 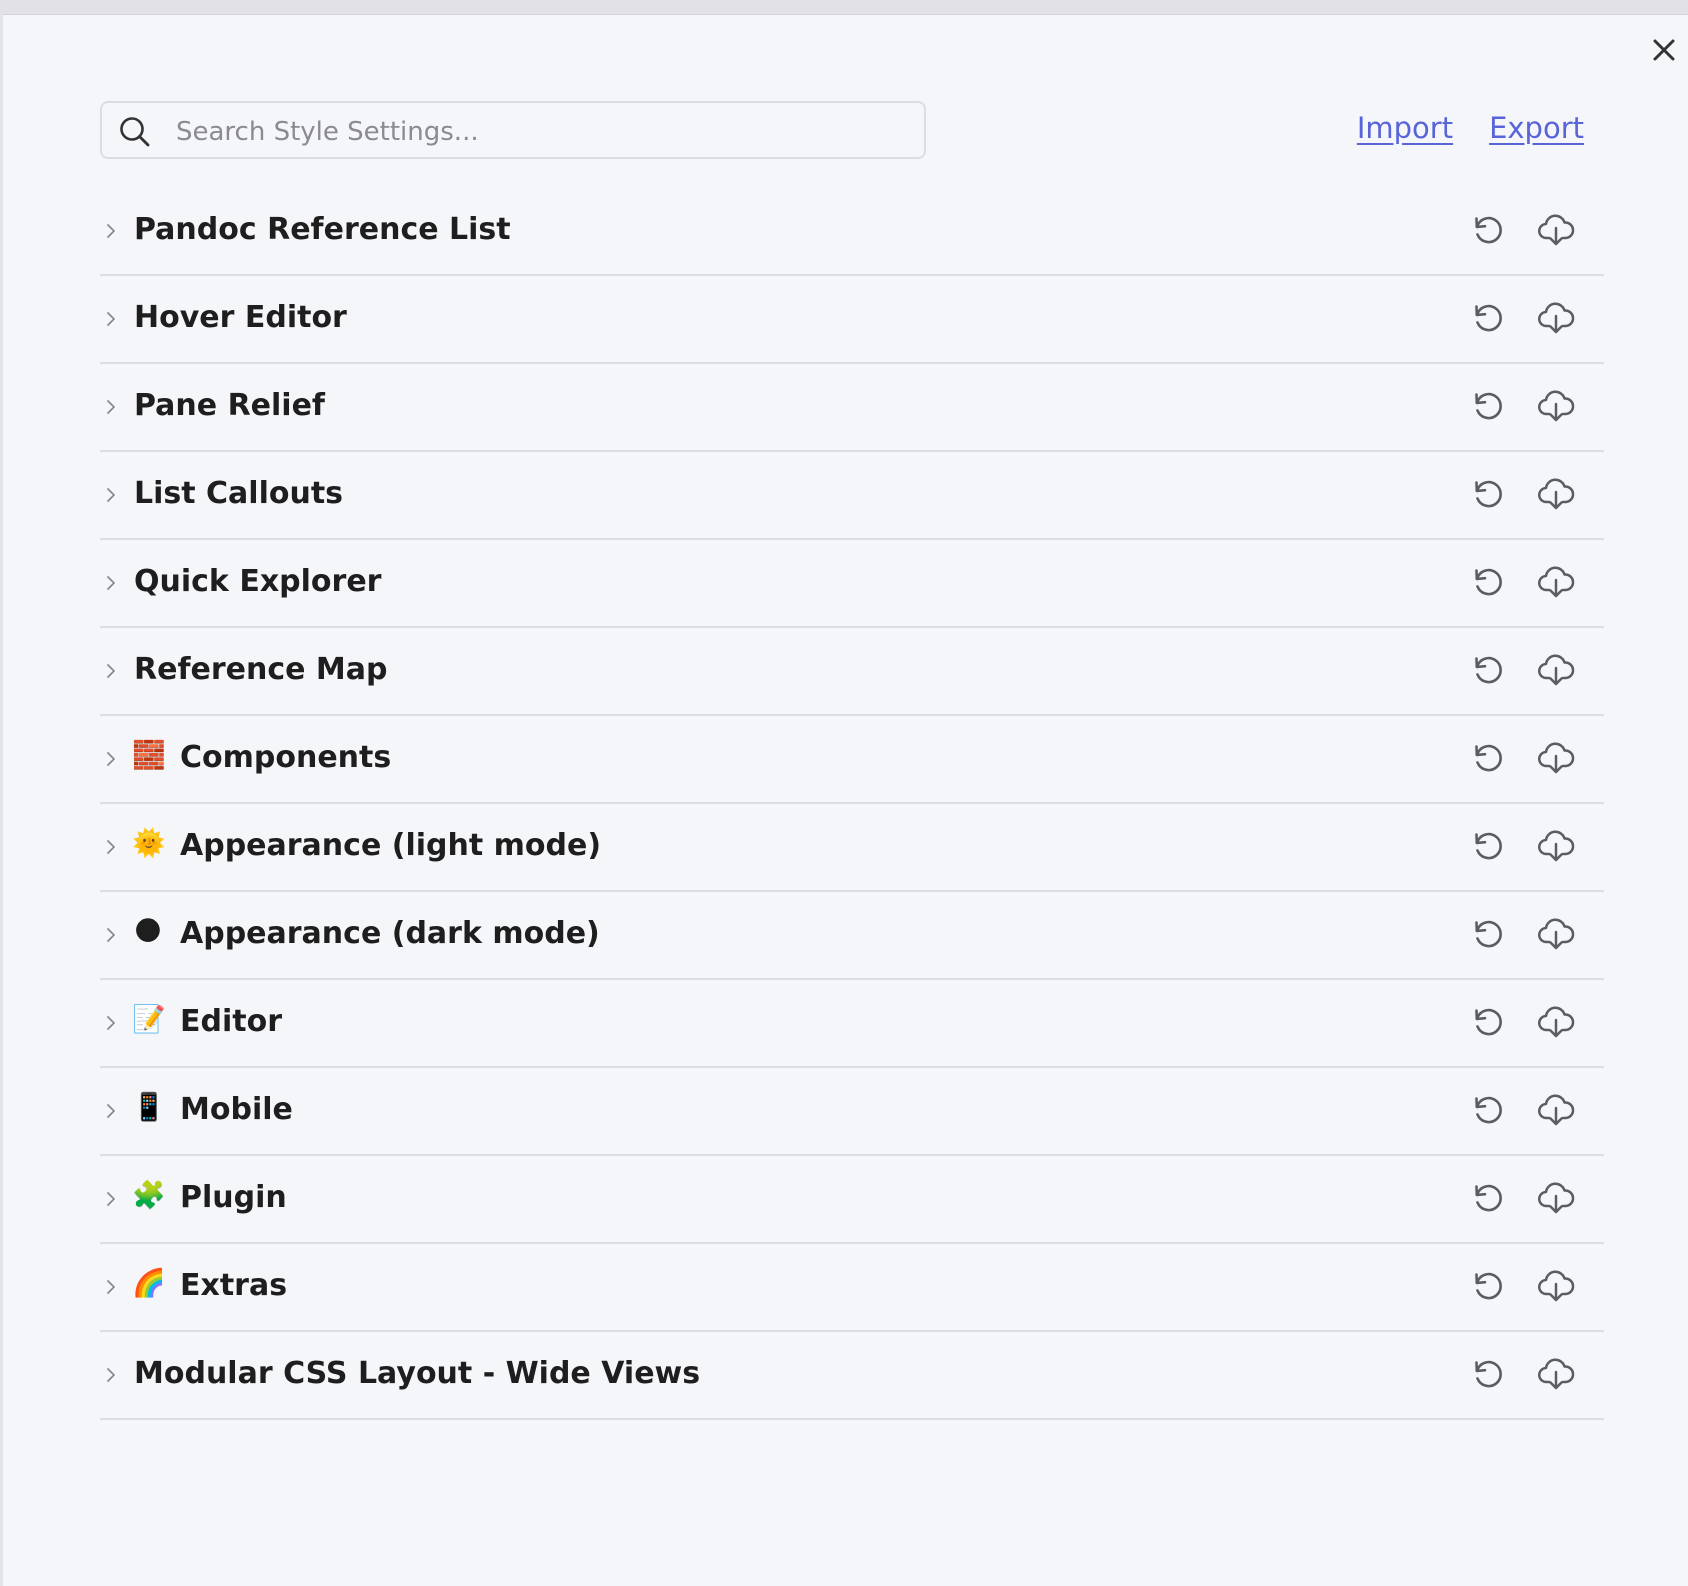 What do you see at coordinates (231, 1022) in the screenshot?
I see `section-title: Editor` at bounding box center [231, 1022].